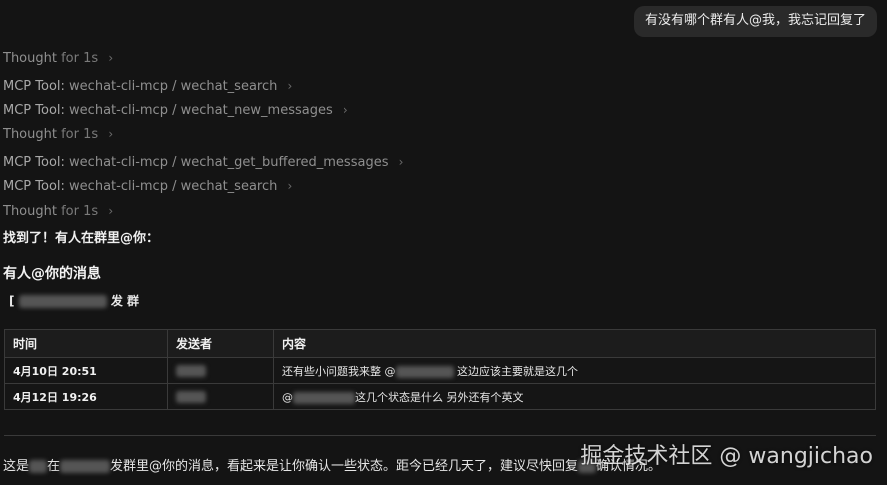 This screenshot has height=485, width=887. Describe the element at coordinates (726, 456) in the screenshot. I see `watermark: 掘金技术社区 @ wangjichao` at that location.